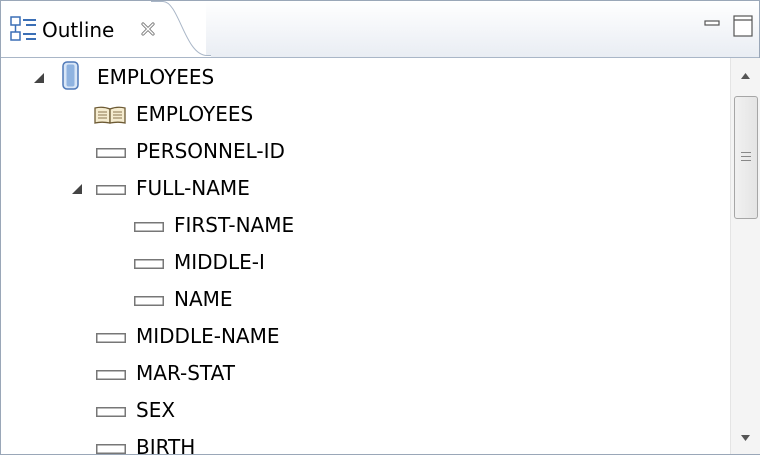 Image resolution: width=760 pixels, height=455 pixels. What do you see at coordinates (208, 336) in the screenshot?
I see `tree-item-label: MIDDLE-NAME` at bounding box center [208, 336].